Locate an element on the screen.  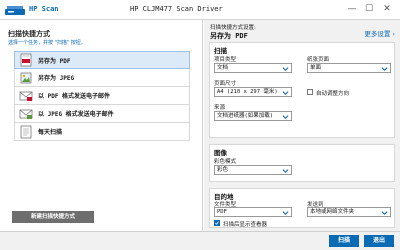
page-size-select: A4 (210 x 297 毫米) is located at coordinates (253, 92).